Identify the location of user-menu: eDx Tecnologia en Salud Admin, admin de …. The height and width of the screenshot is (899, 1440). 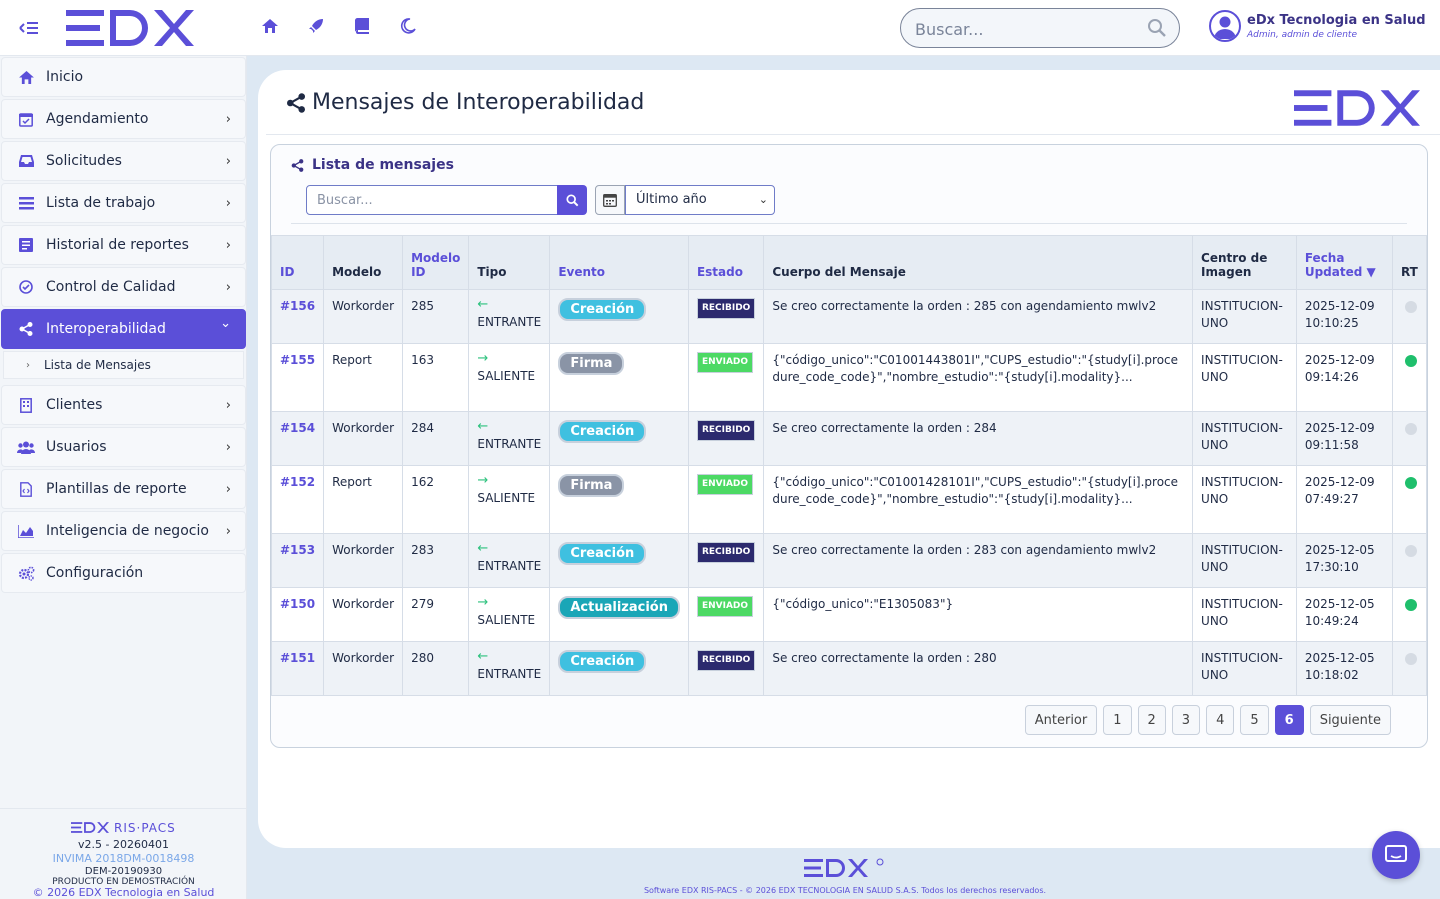
(1319, 28).